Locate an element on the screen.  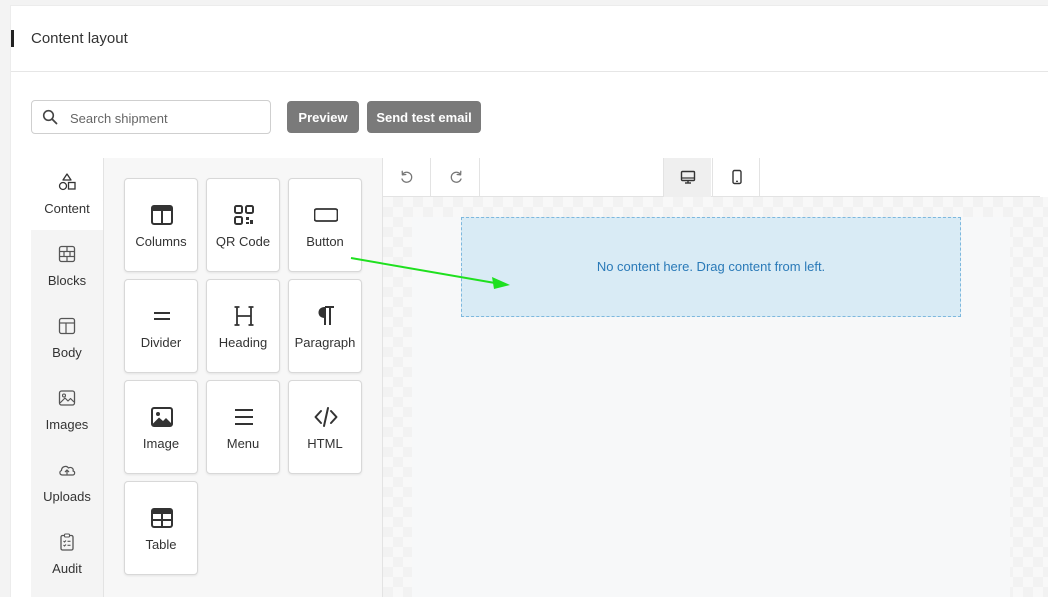
blocks-icon is located at coordinates (67, 254).